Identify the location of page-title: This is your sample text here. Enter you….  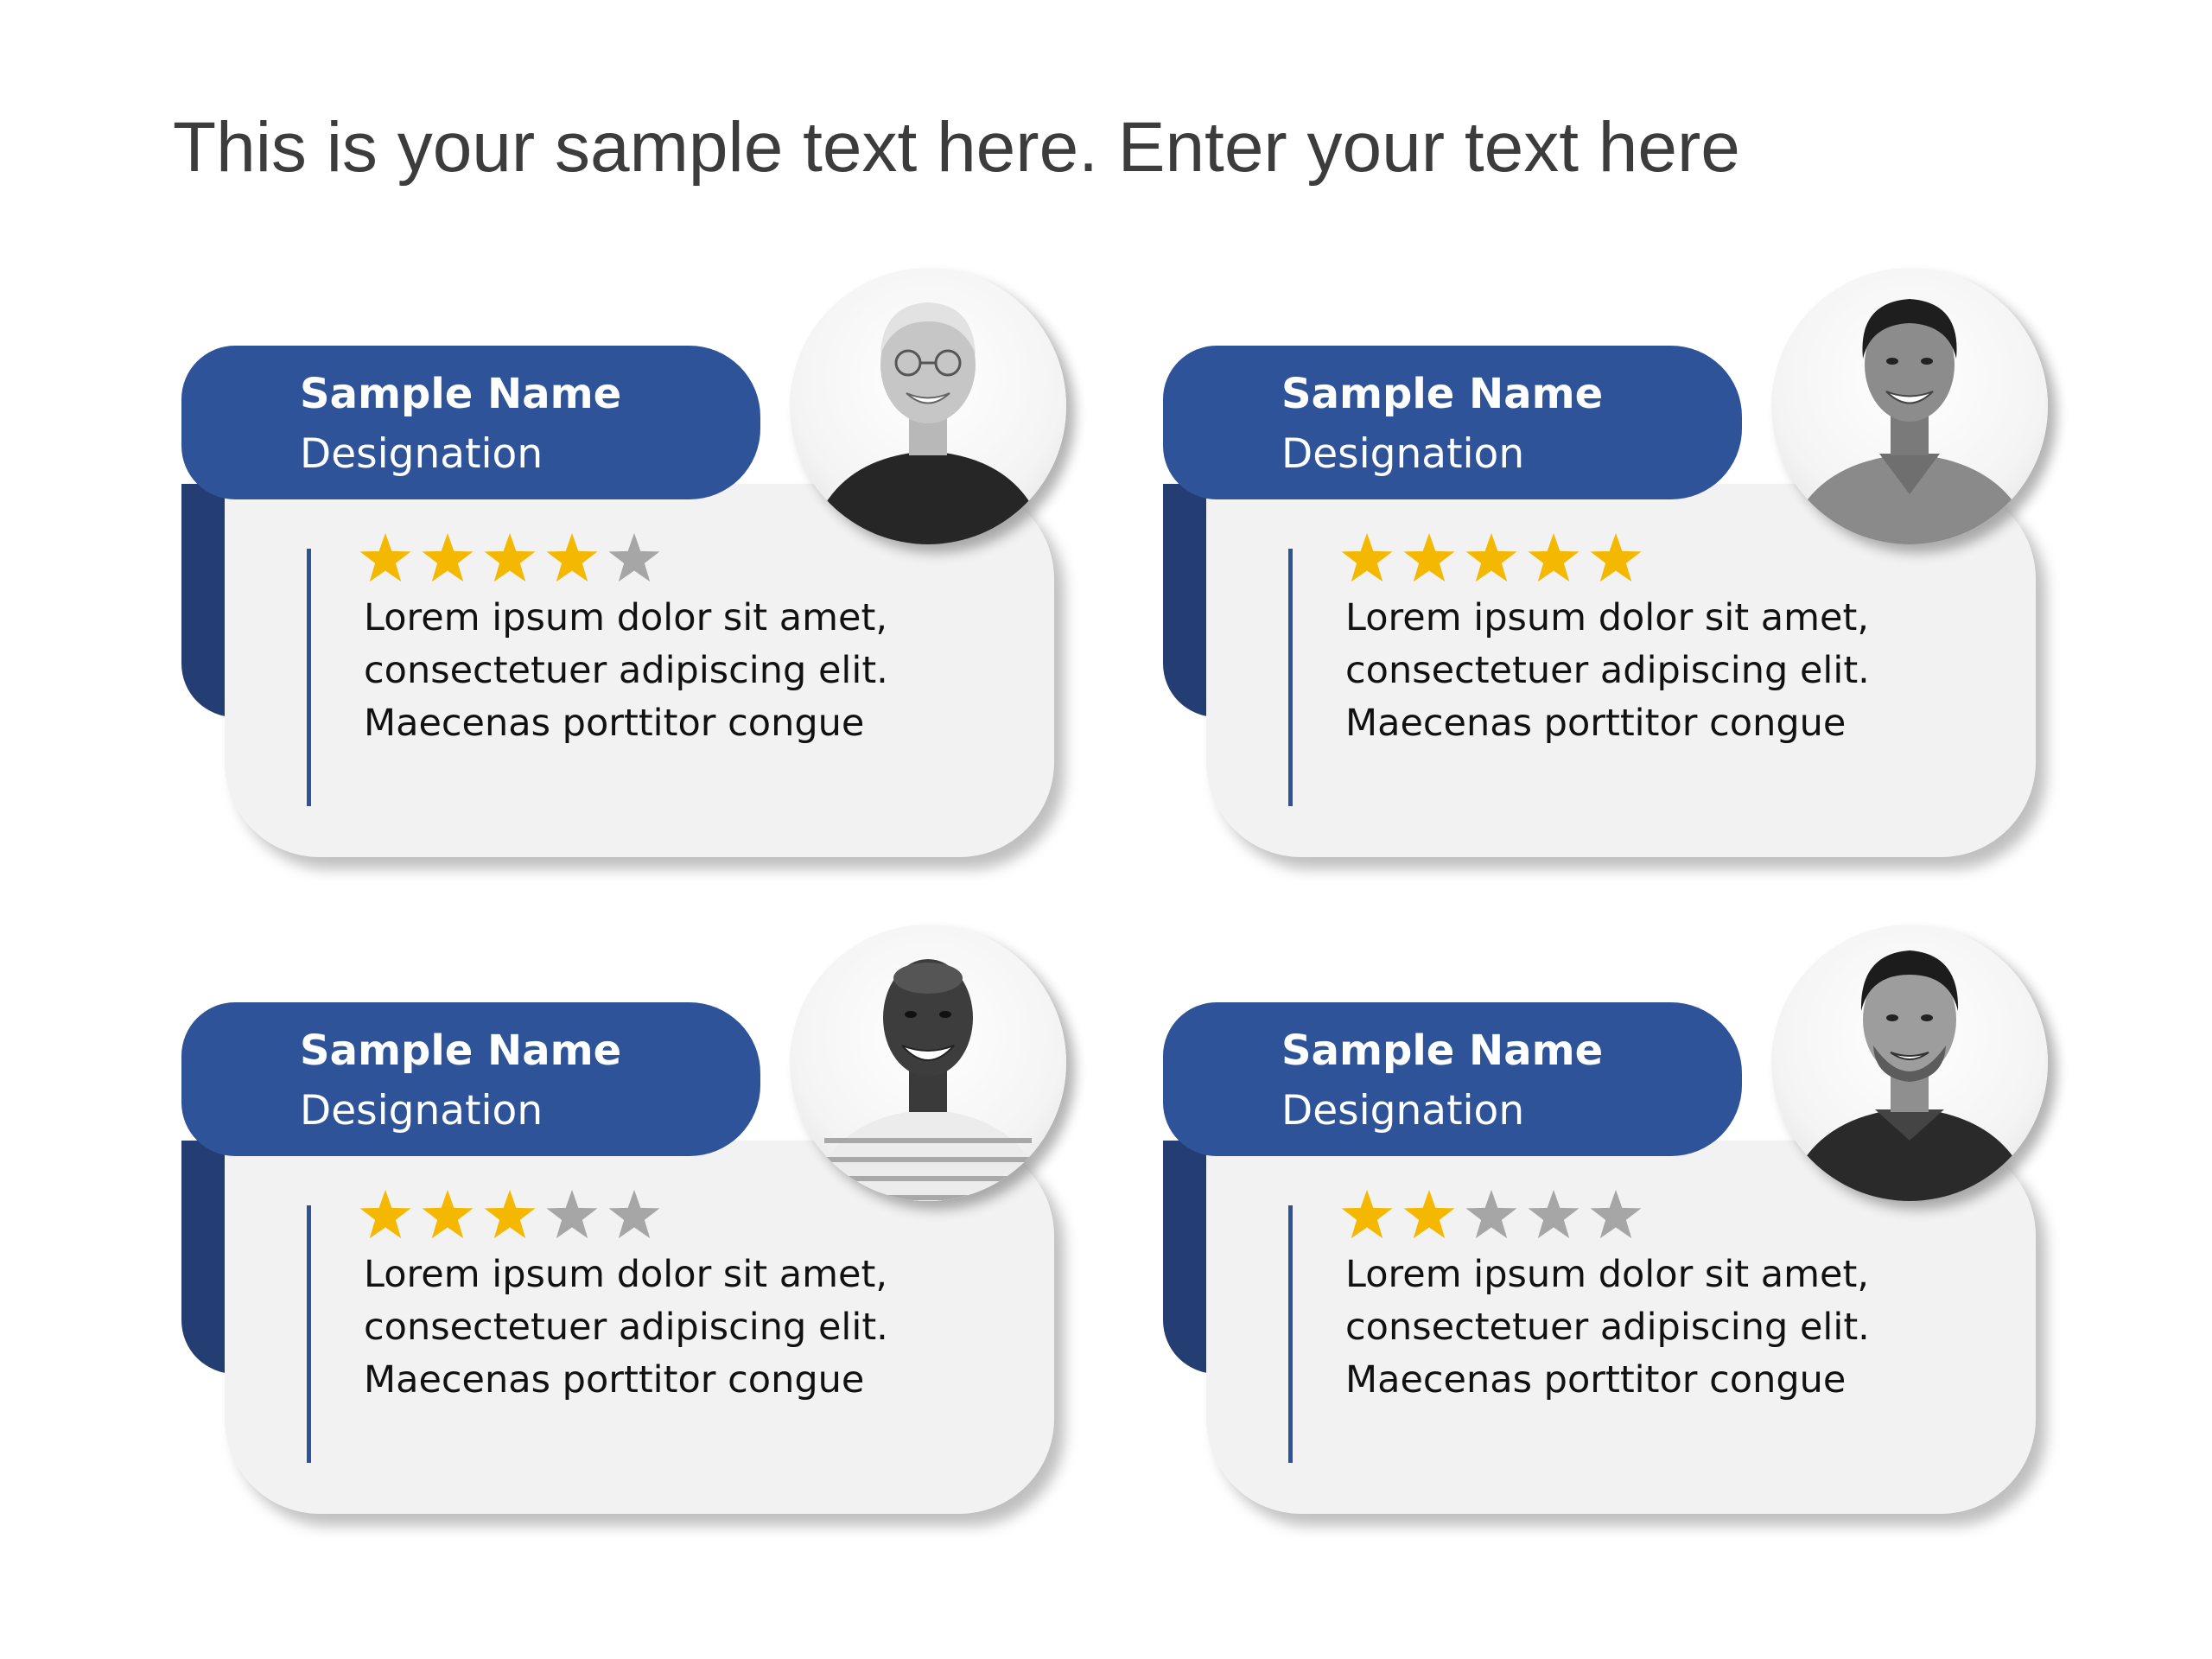
(956, 147).